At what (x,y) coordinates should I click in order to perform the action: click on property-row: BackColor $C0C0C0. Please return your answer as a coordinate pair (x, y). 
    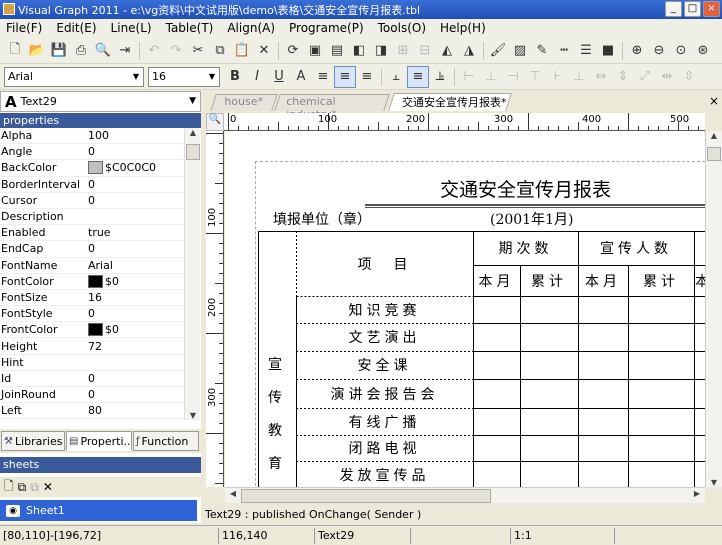
    Looking at the image, I should click on (92, 168).